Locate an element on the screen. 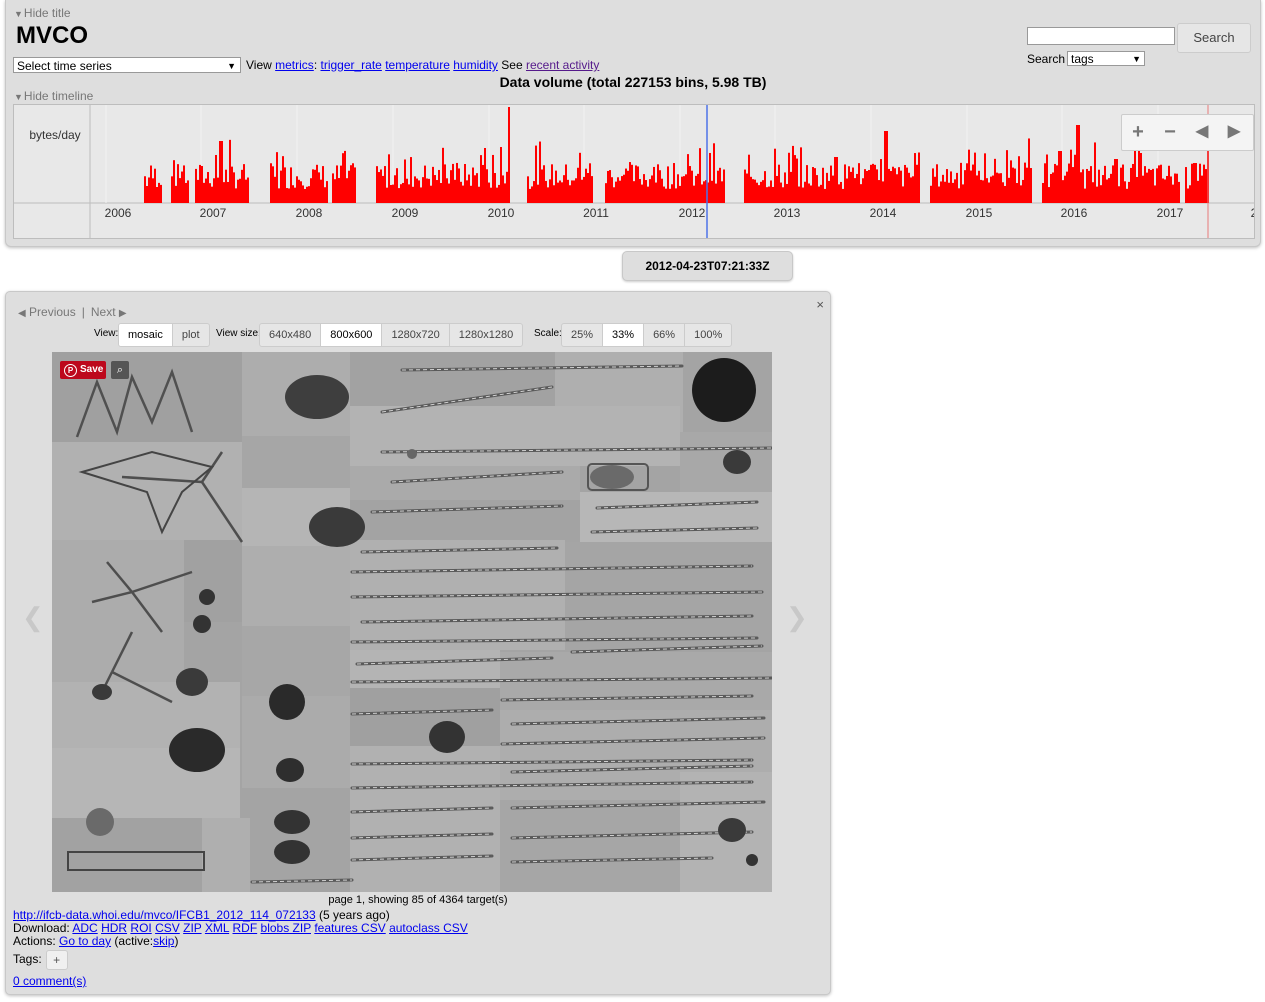  skip-link: skip is located at coordinates (163, 941).